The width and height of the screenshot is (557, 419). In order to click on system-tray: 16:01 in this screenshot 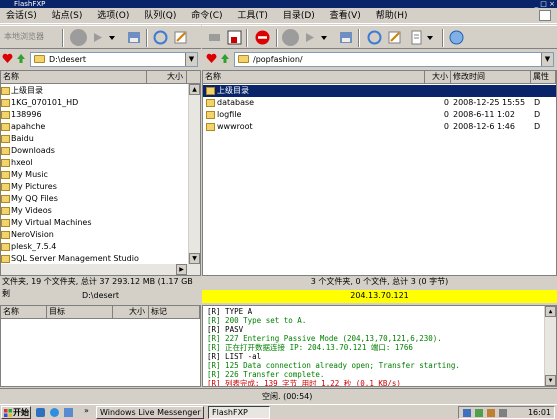, I will do `click(506, 412)`.